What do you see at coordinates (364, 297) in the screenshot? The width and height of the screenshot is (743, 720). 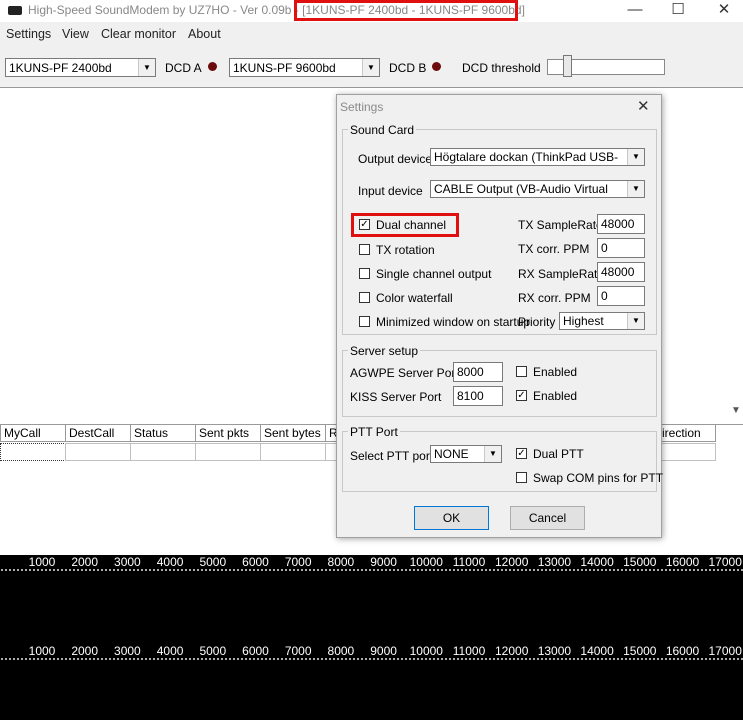 I see `color-waterfall-checkbox` at bounding box center [364, 297].